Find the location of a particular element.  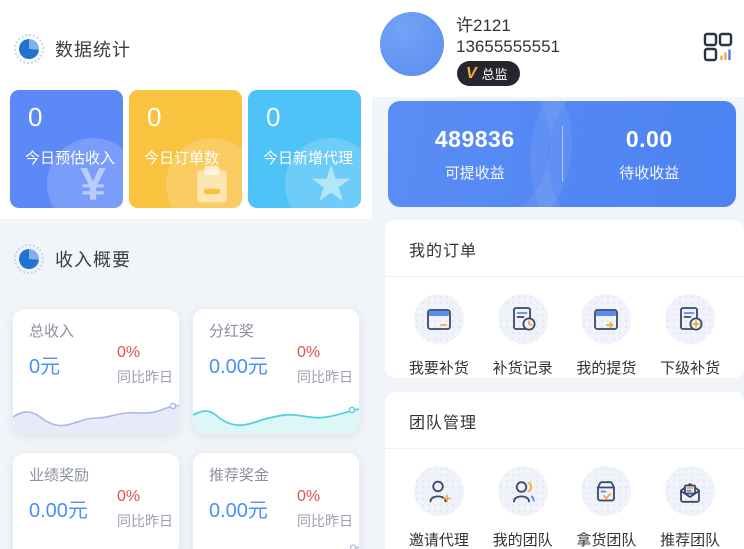

box-check-icon is located at coordinates (606, 491).